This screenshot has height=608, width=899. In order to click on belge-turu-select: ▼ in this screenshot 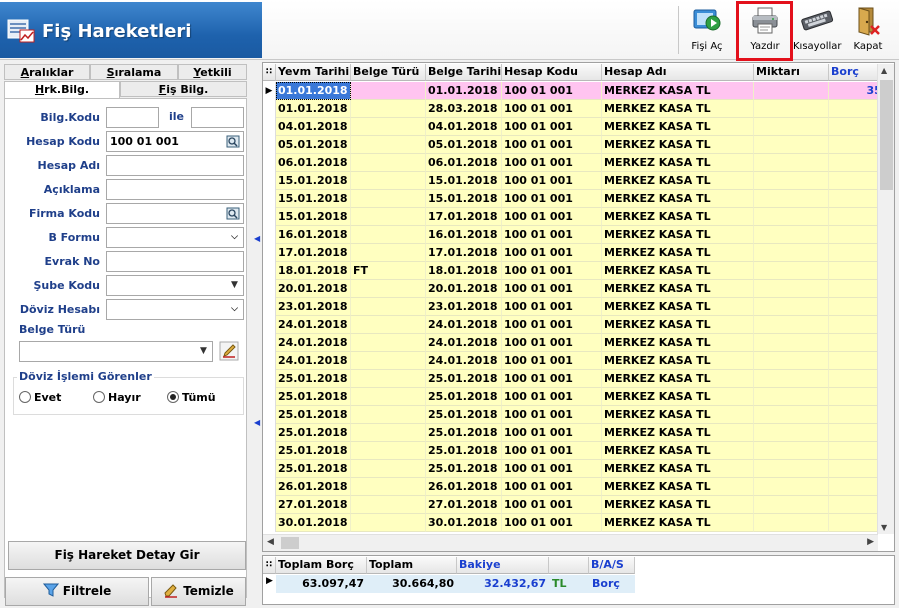, I will do `click(116, 351)`.